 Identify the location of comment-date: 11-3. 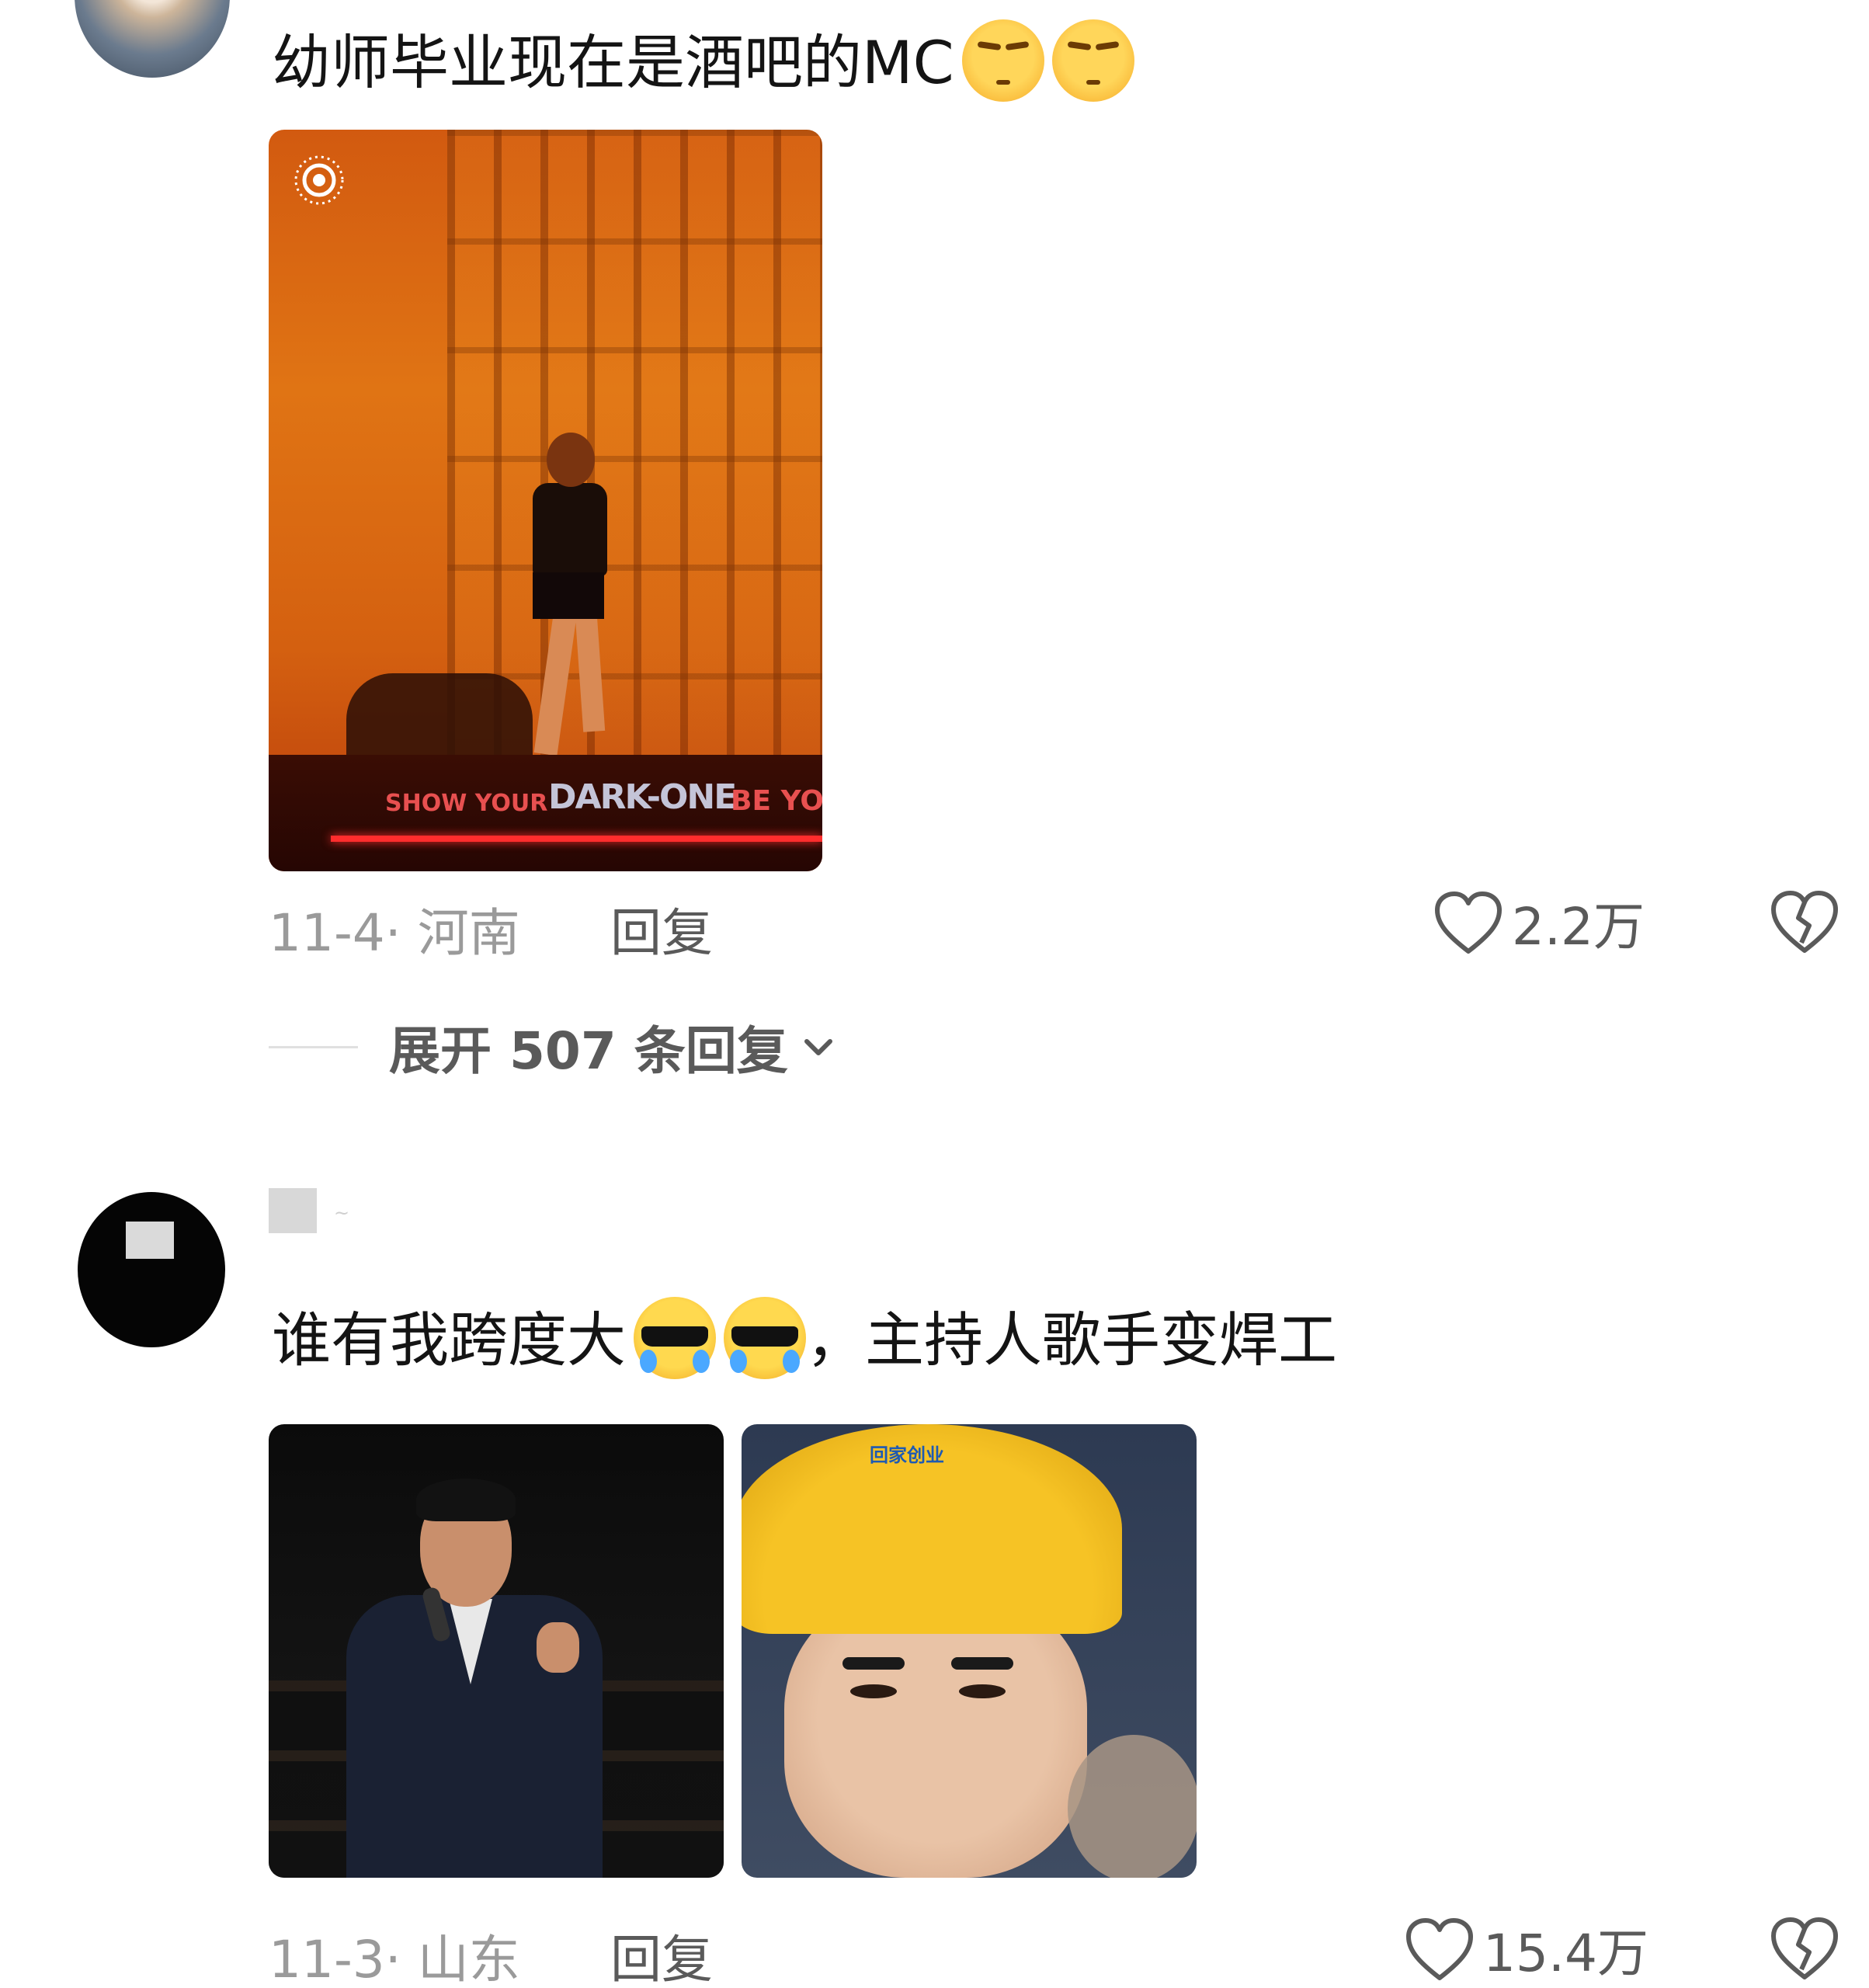
(327, 1959).